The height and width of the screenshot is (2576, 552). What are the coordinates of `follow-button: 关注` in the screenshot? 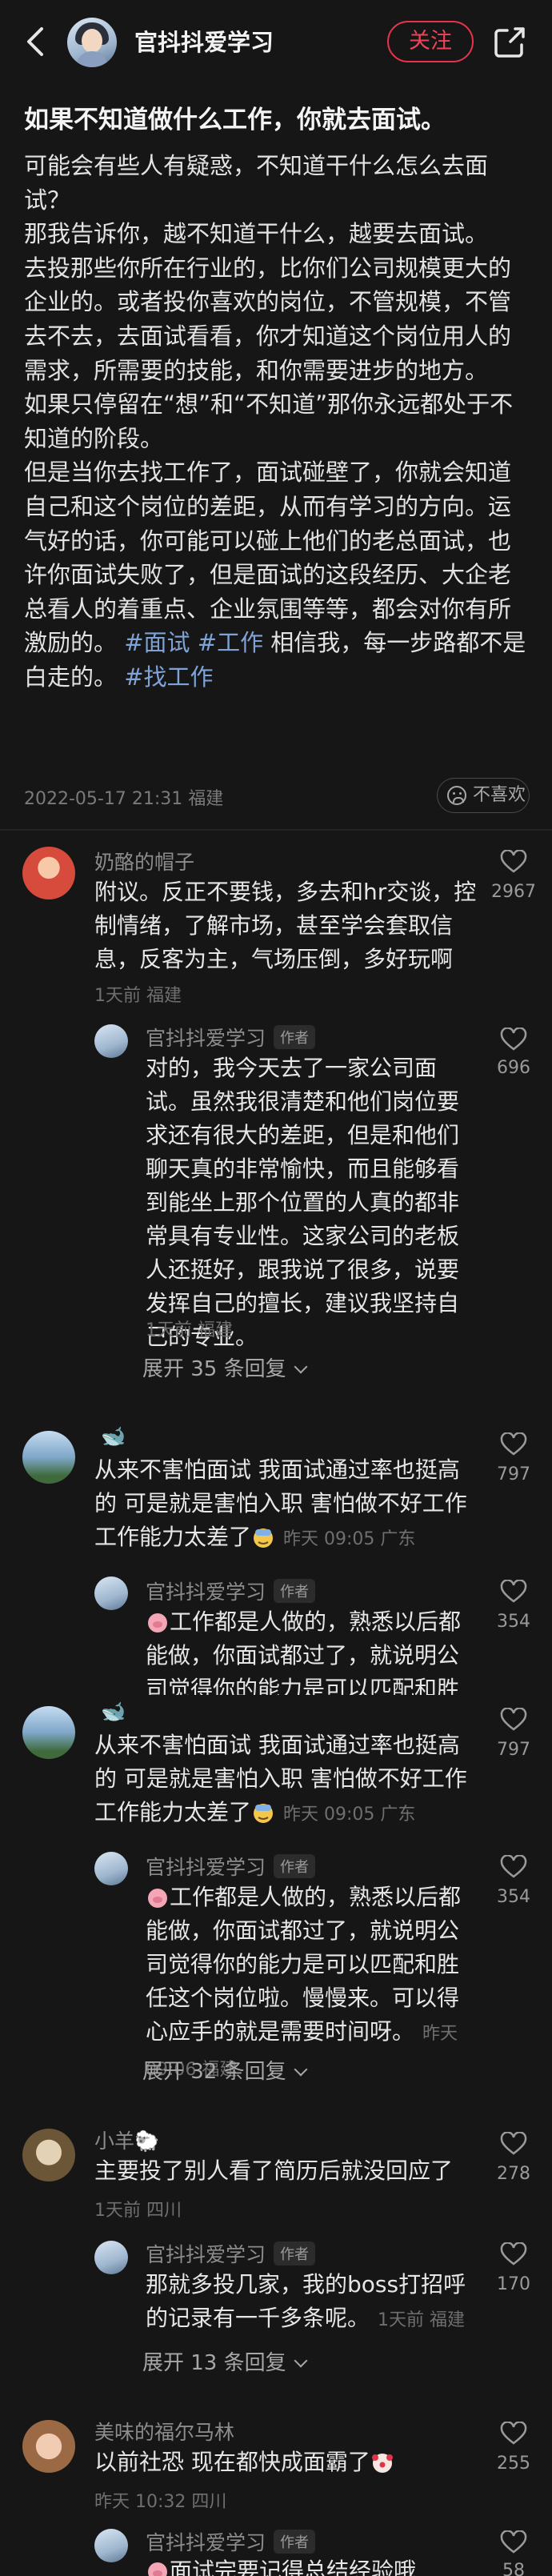 It's located at (430, 41).